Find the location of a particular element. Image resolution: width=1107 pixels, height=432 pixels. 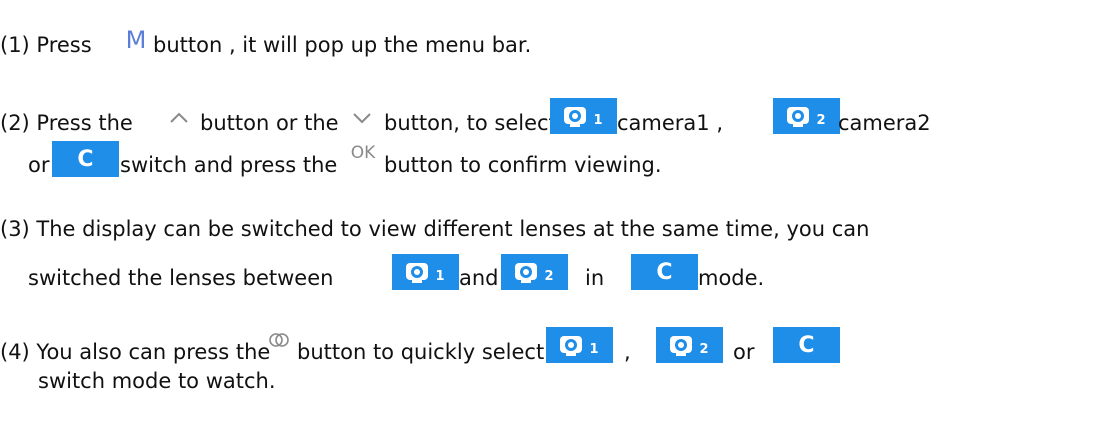

switch-mode-icon-step4: C is located at coordinates (806, 345).